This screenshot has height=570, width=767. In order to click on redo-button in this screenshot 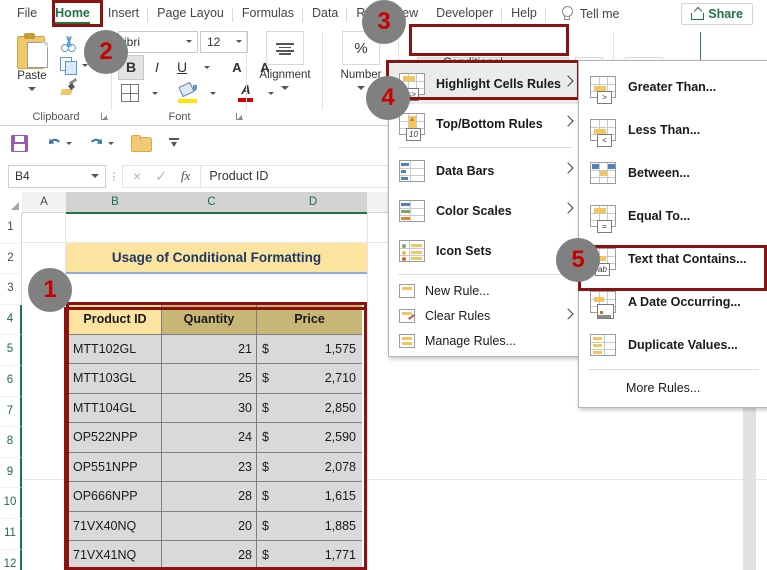, I will do `click(100, 143)`.